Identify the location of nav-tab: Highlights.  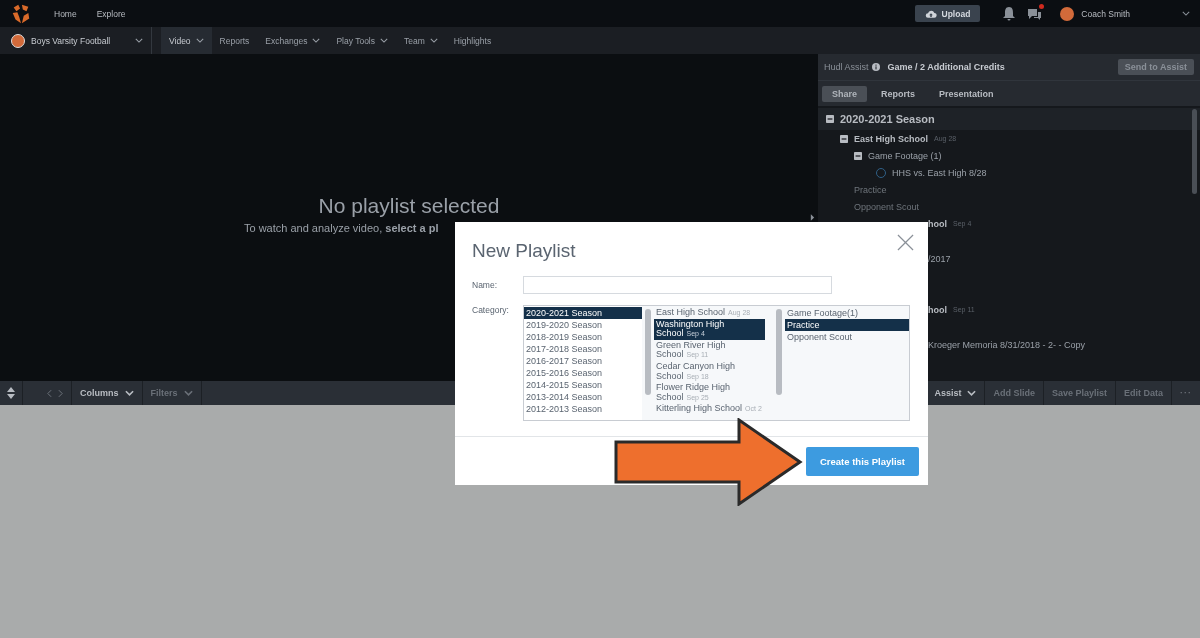
(472, 40).